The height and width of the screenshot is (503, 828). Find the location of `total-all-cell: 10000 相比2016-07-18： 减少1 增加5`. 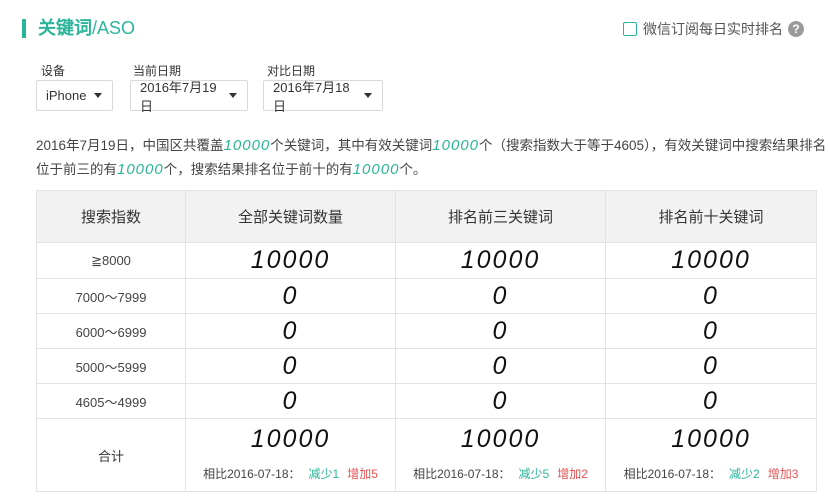

total-all-cell: 10000 相比2016-07-18： 减少1 增加5 is located at coordinates (290, 455).